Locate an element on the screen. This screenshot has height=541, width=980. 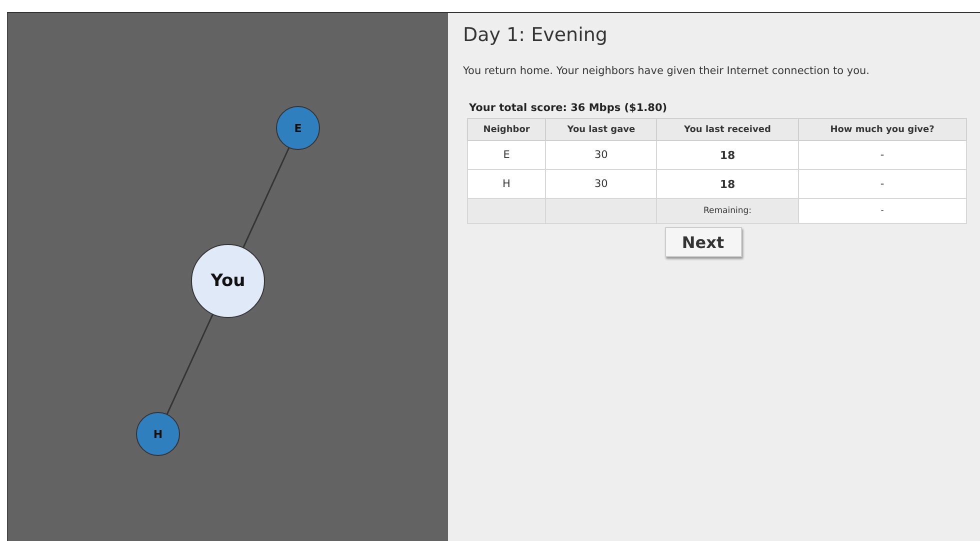
page-title: Day 1: Evening is located at coordinates (535, 35).